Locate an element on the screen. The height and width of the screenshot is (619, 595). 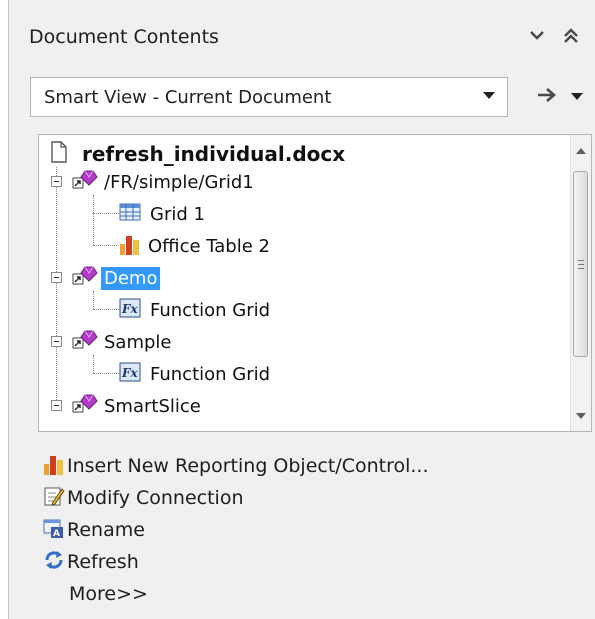
chevron-down-icon is located at coordinates (537, 36).